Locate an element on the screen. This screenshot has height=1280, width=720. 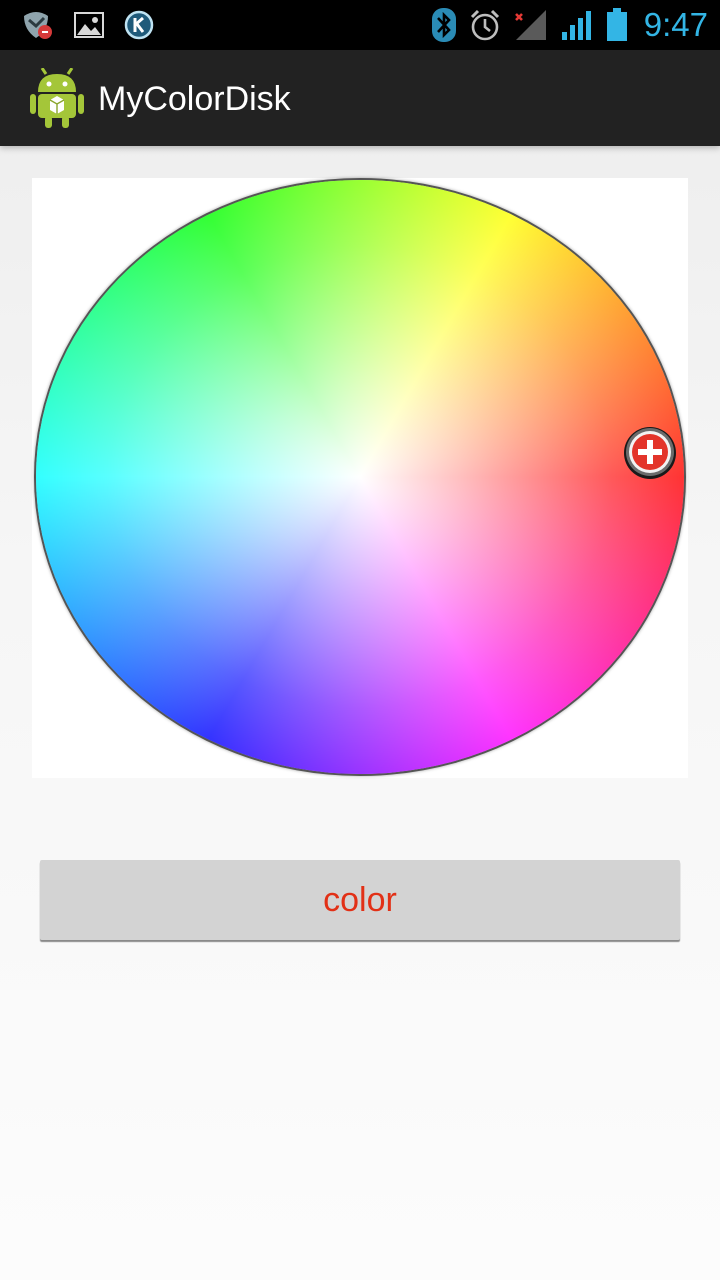
app-title: MyColorDisk is located at coordinates (194, 99).